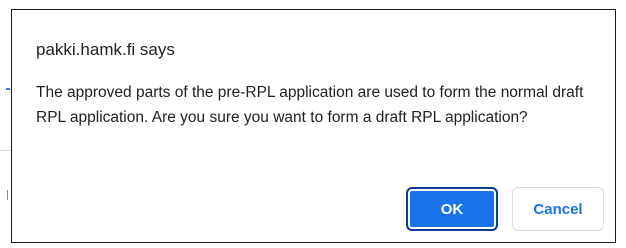  Describe the element at coordinates (452, 209) in the screenshot. I see `ok-button: OK` at that location.